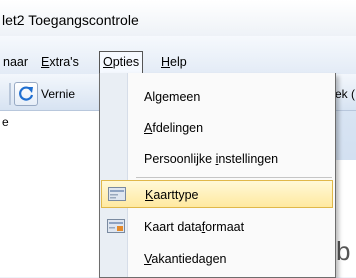 This screenshot has width=356, height=278. What do you see at coordinates (217, 97) in the screenshot?
I see `menu-item-algemeen: Algemeen` at bounding box center [217, 97].